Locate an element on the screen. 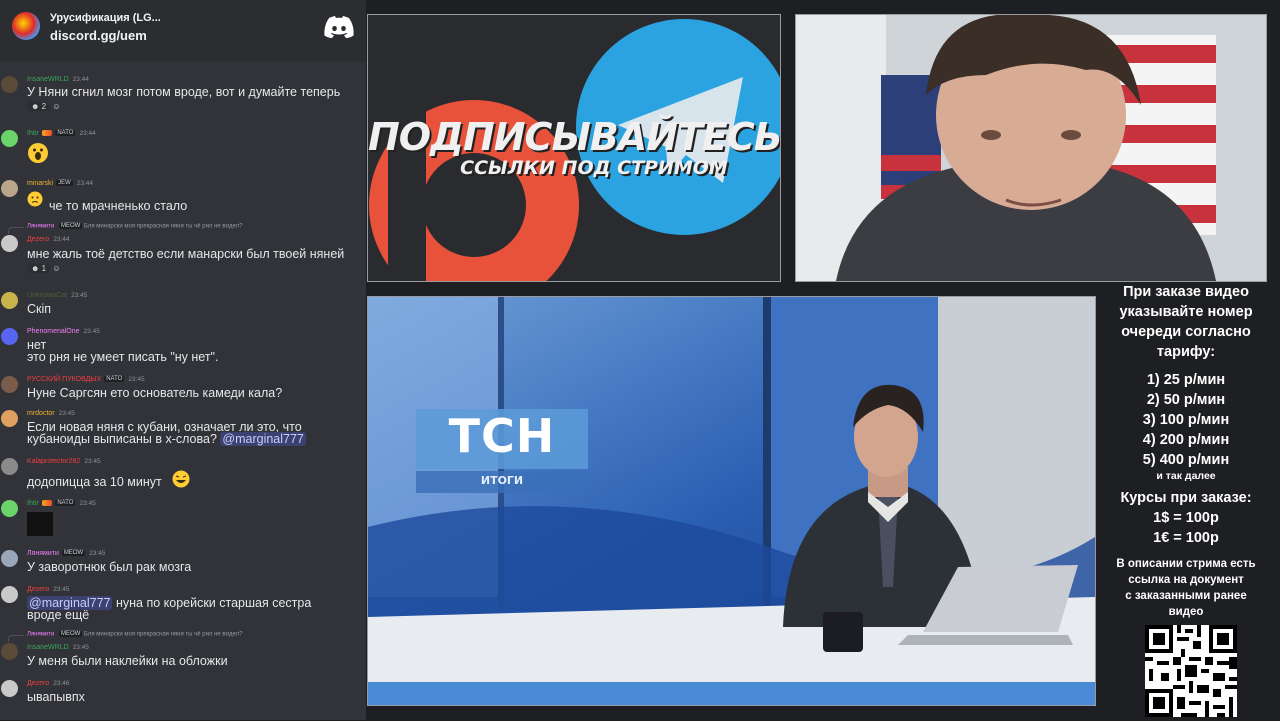  message-header: Kalaprotector282 23:45 is located at coordinates (64, 461).